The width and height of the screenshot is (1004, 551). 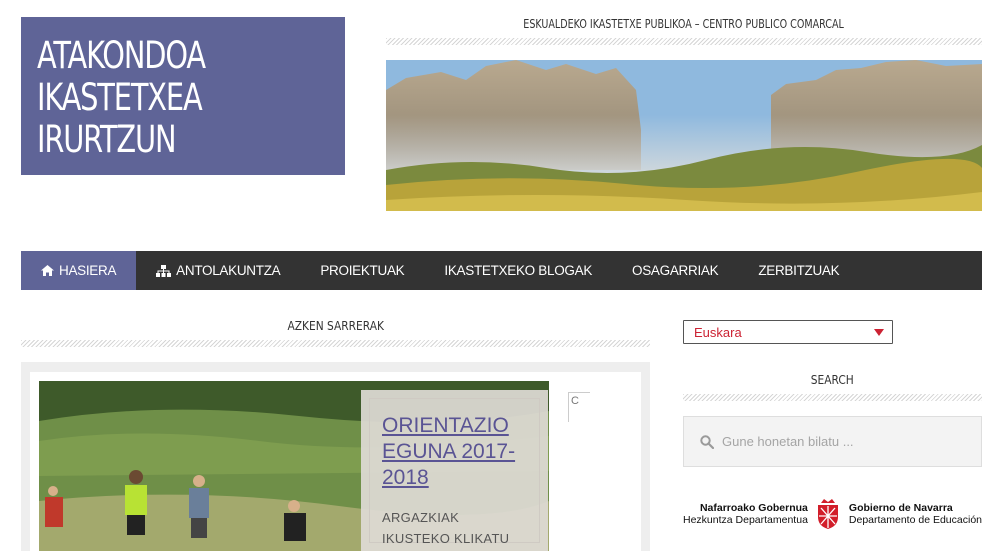 I want to click on nav-item-zerbitzuak: ZERBITZUAK, so click(x=798, y=270).